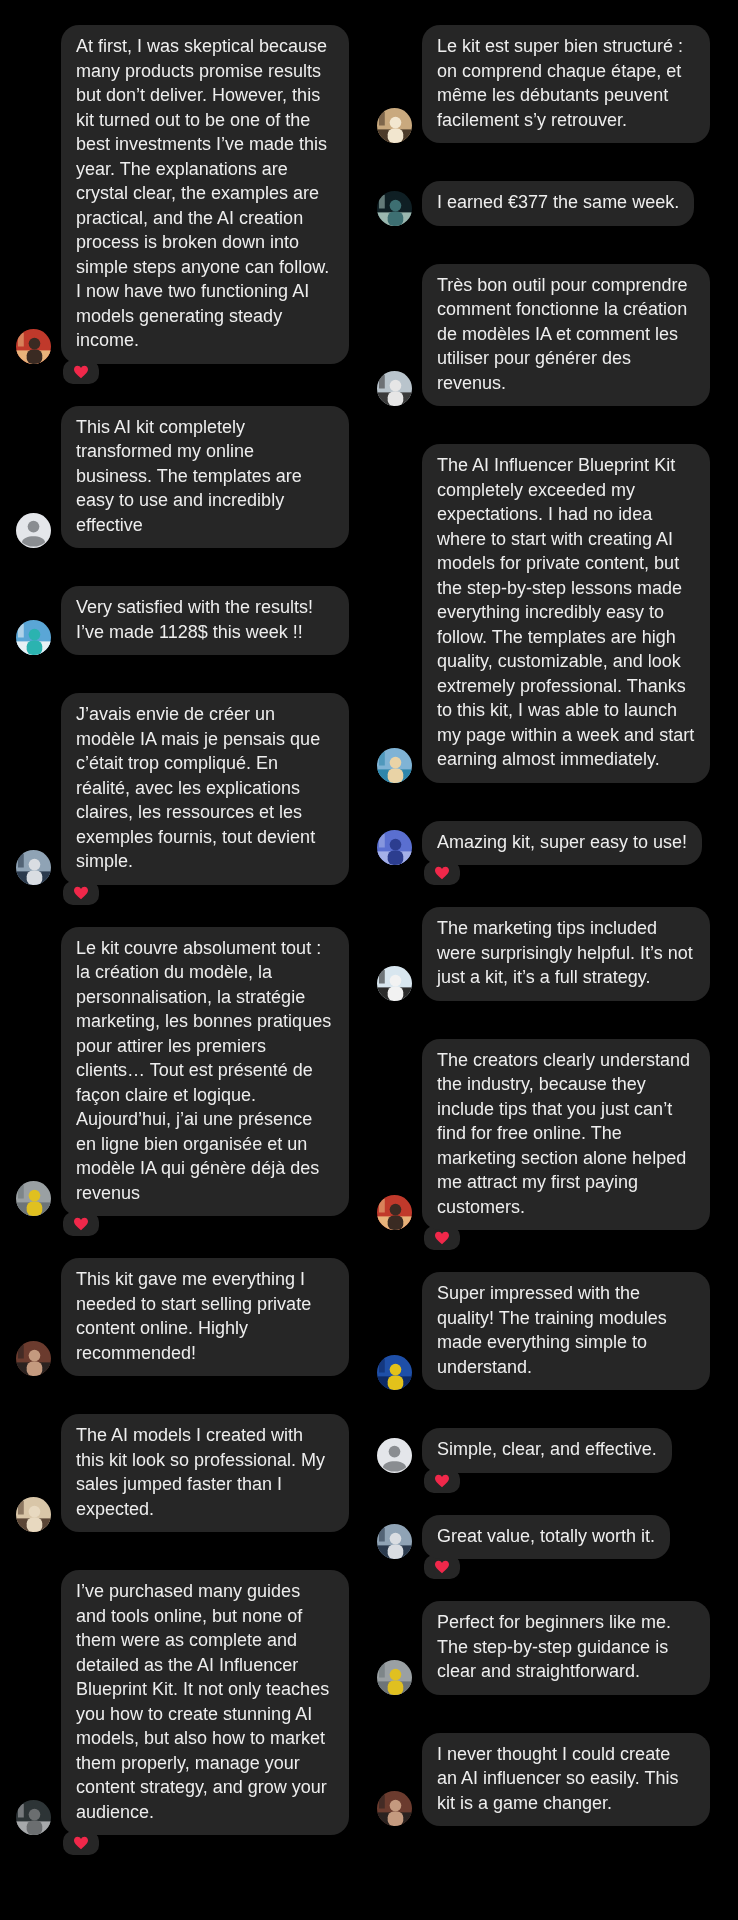 The height and width of the screenshot is (1920, 738). What do you see at coordinates (555, 1647) in the screenshot?
I see `comment-text: Perfect for beginners like me. The step-by-step guidance is clear and straightforward.` at bounding box center [555, 1647].